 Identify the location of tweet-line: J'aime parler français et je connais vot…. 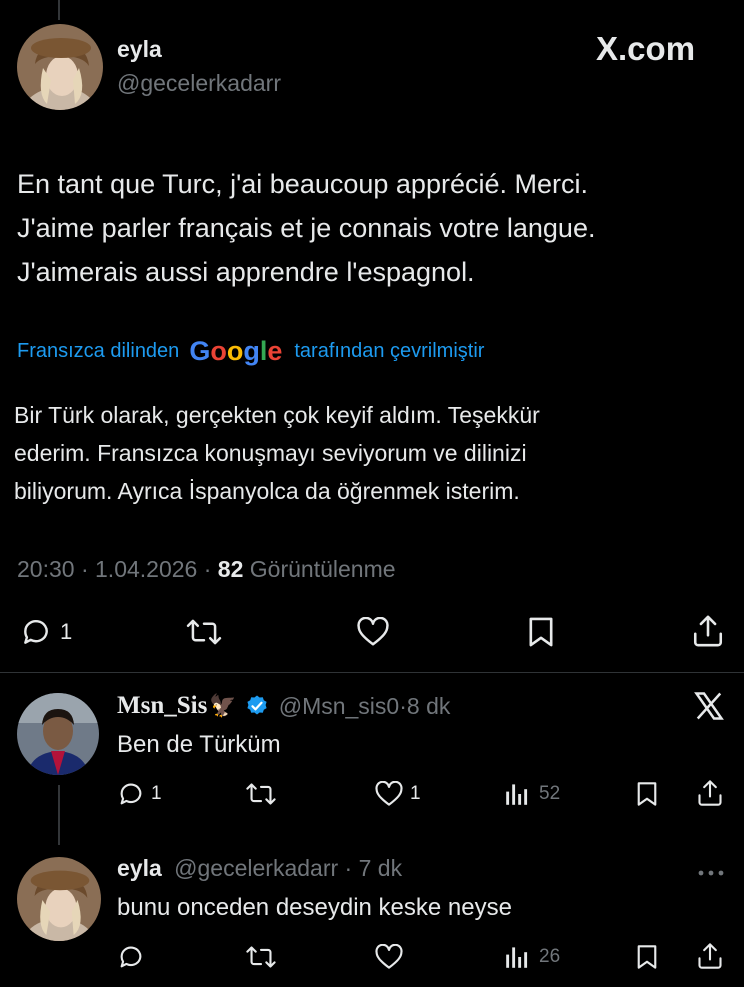
(306, 228).